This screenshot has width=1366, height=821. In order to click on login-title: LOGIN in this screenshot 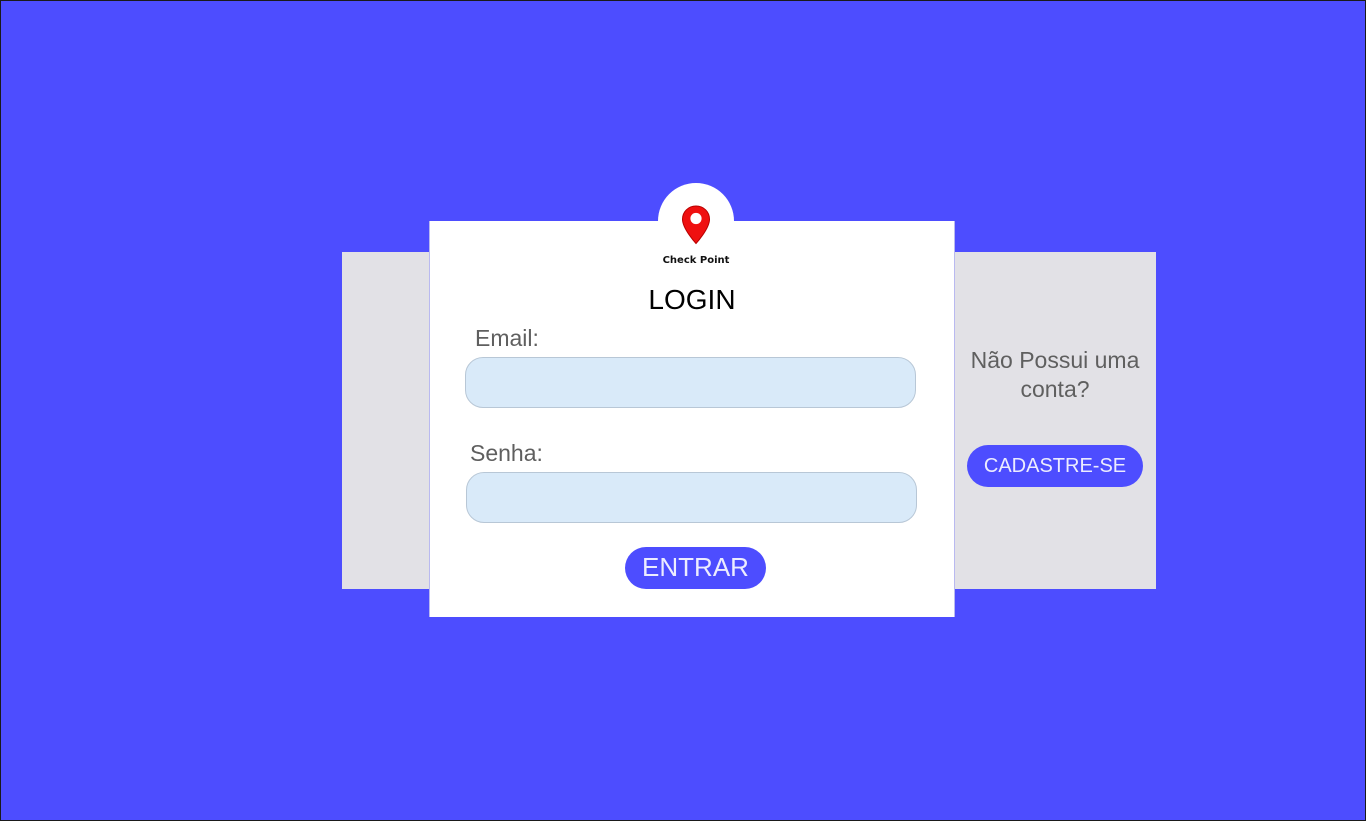, I will do `click(692, 299)`.